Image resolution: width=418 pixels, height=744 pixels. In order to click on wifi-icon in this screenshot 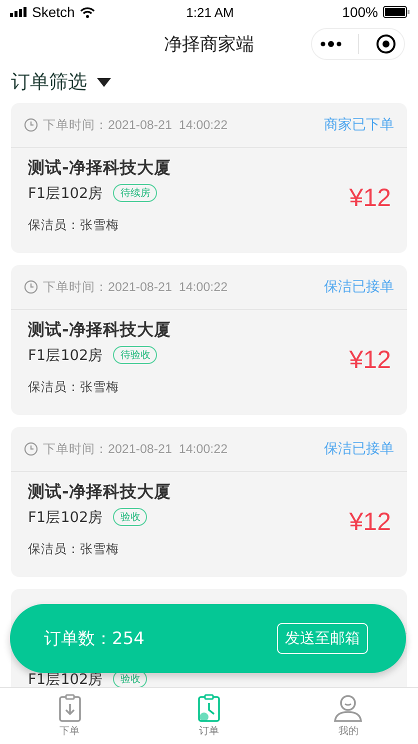, I will do `click(87, 12)`.